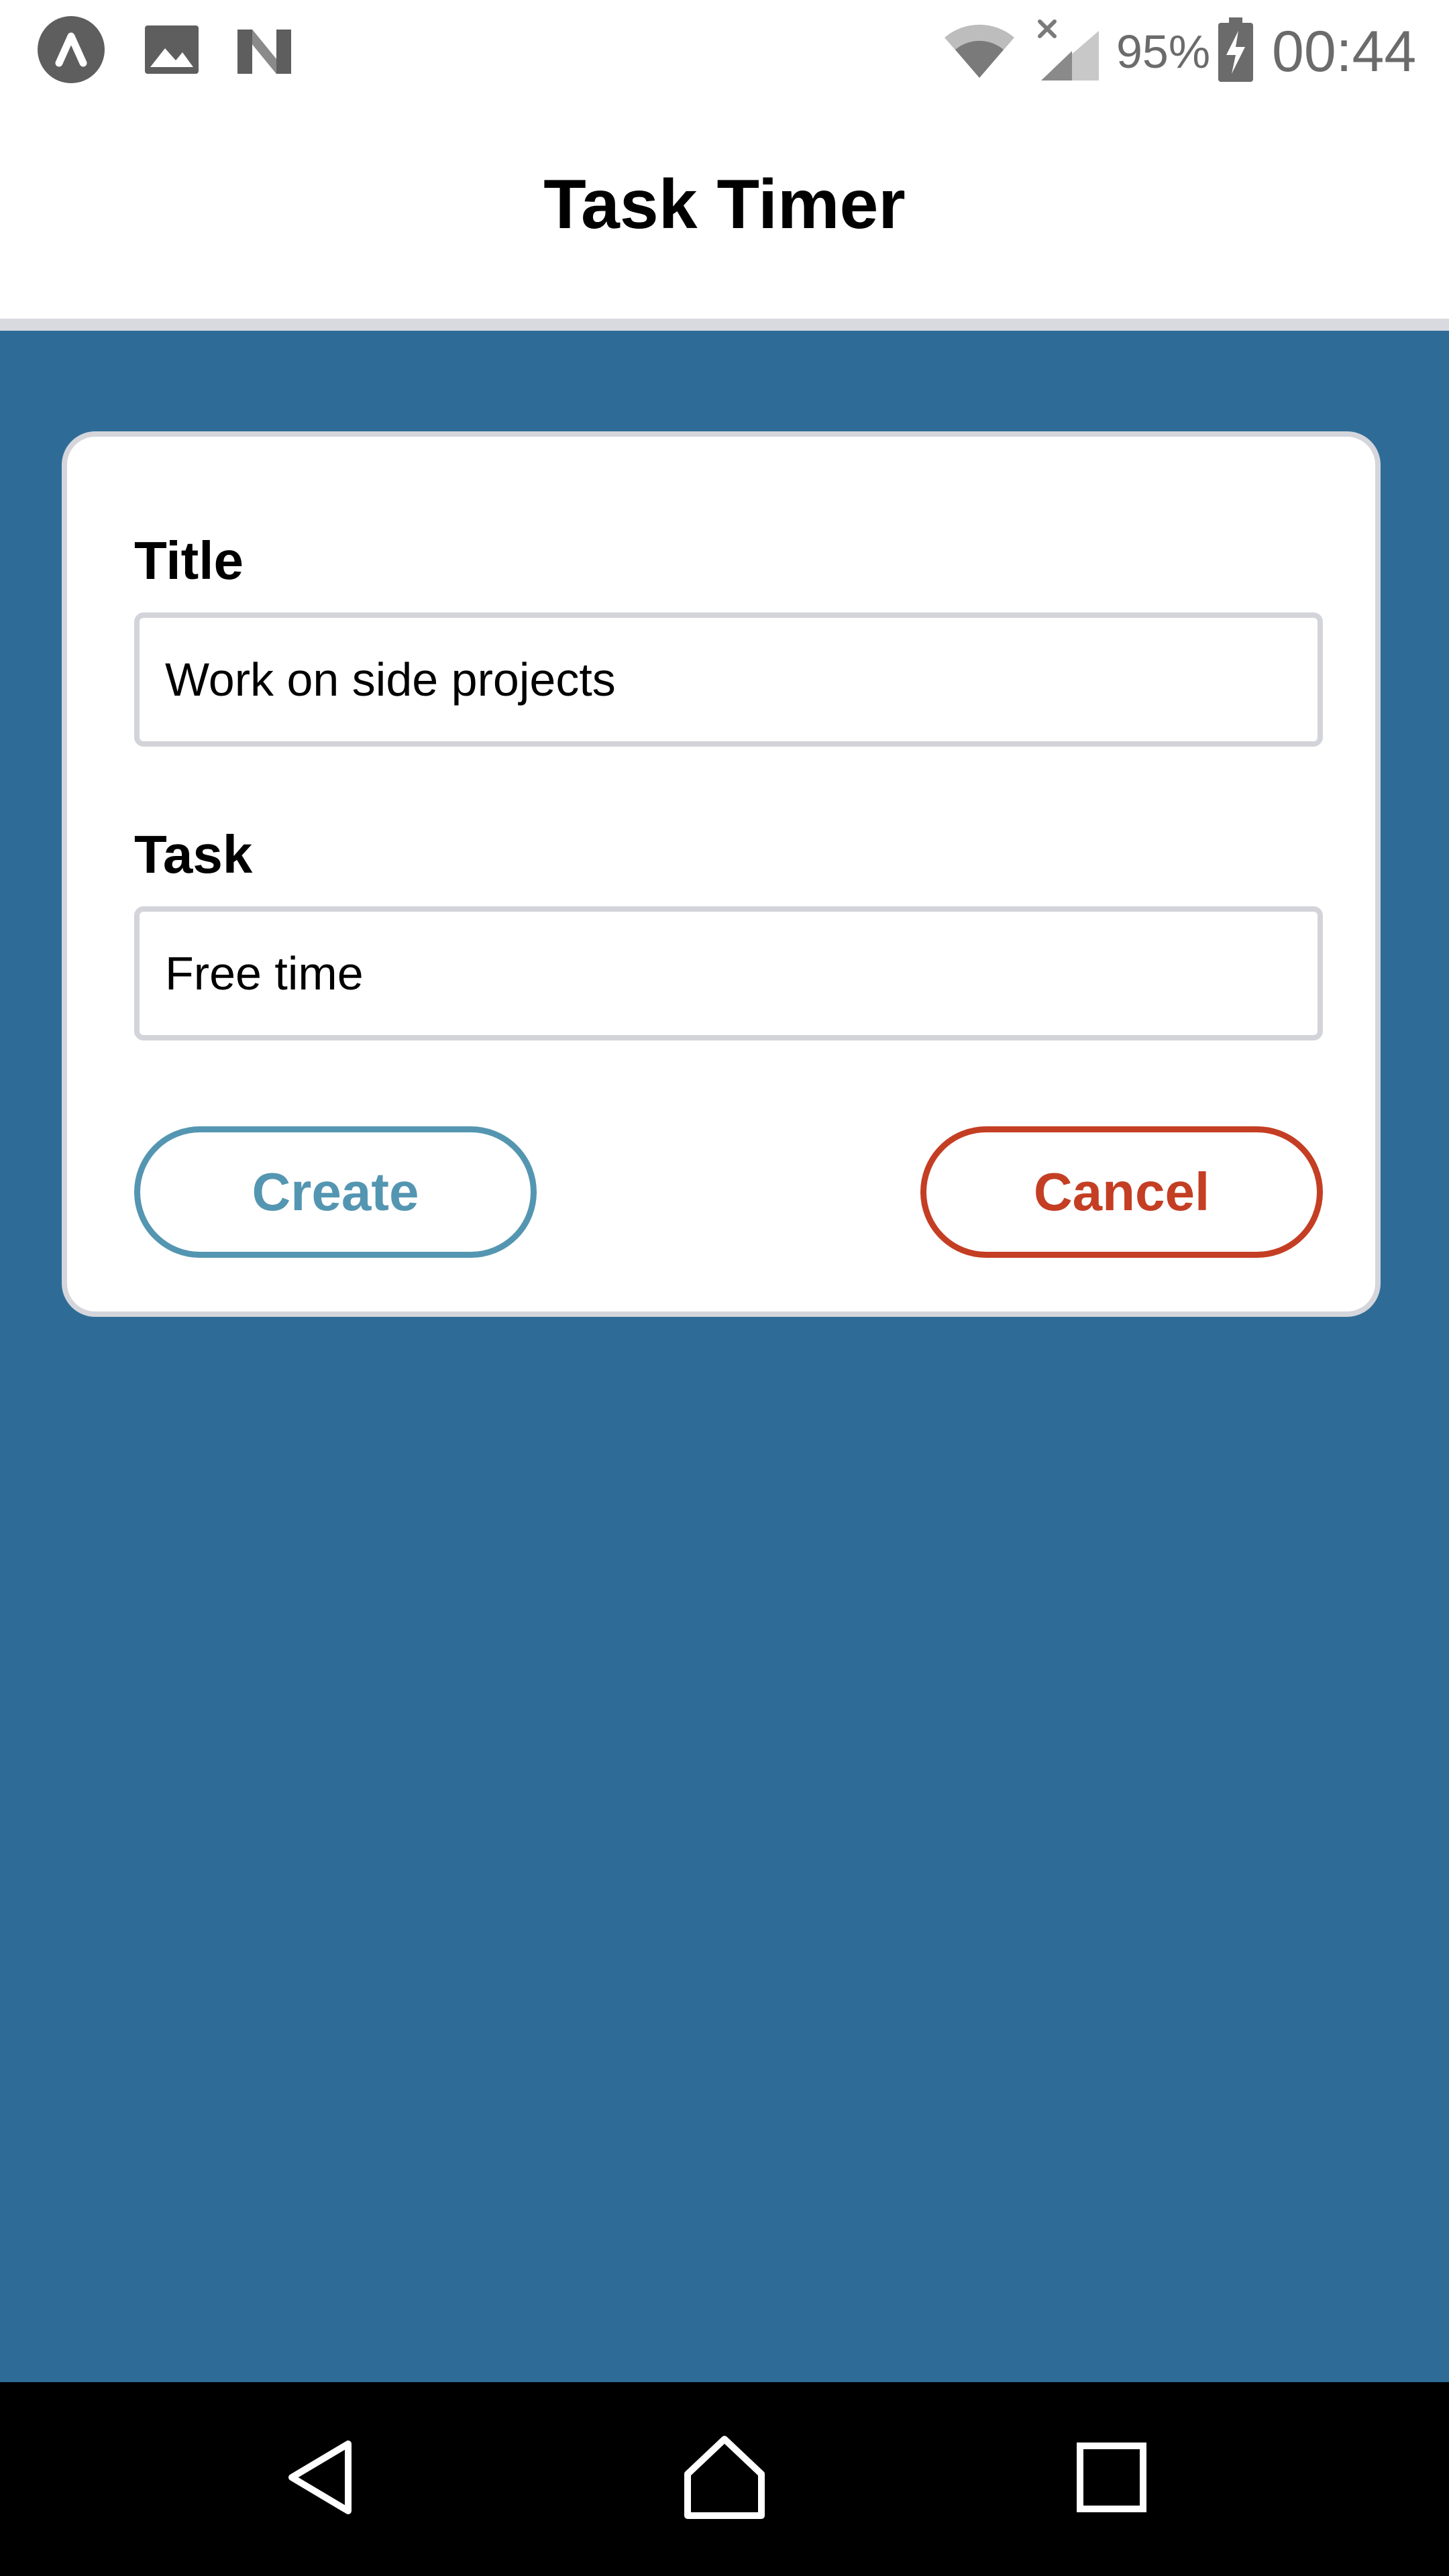  Describe the element at coordinates (979, 49) in the screenshot. I see `wifi-icon` at that location.